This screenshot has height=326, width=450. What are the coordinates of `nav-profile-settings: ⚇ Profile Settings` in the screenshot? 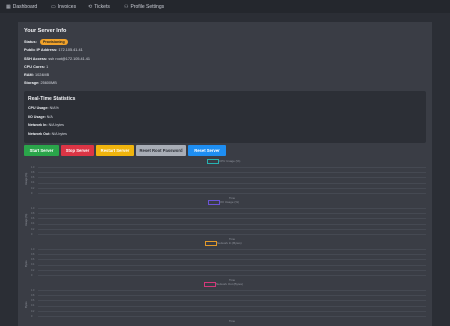 It's located at (144, 7).